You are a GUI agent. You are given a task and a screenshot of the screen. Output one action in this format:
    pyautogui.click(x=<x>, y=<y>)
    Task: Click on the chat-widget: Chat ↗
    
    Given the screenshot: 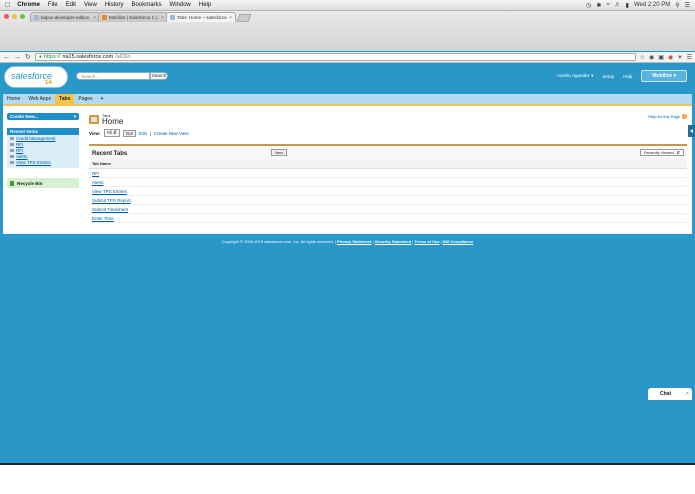 What is the action you would take?
    pyautogui.click(x=670, y=394)
    